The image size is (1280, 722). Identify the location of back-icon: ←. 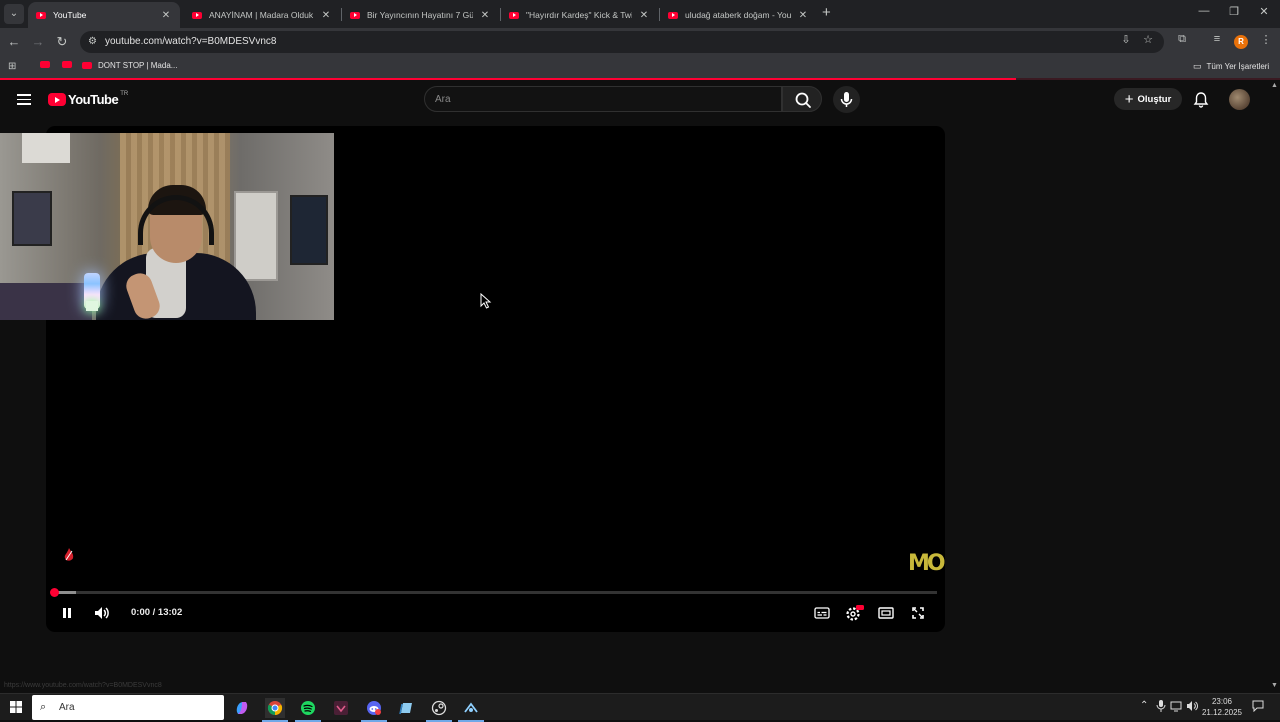
(14, 42).